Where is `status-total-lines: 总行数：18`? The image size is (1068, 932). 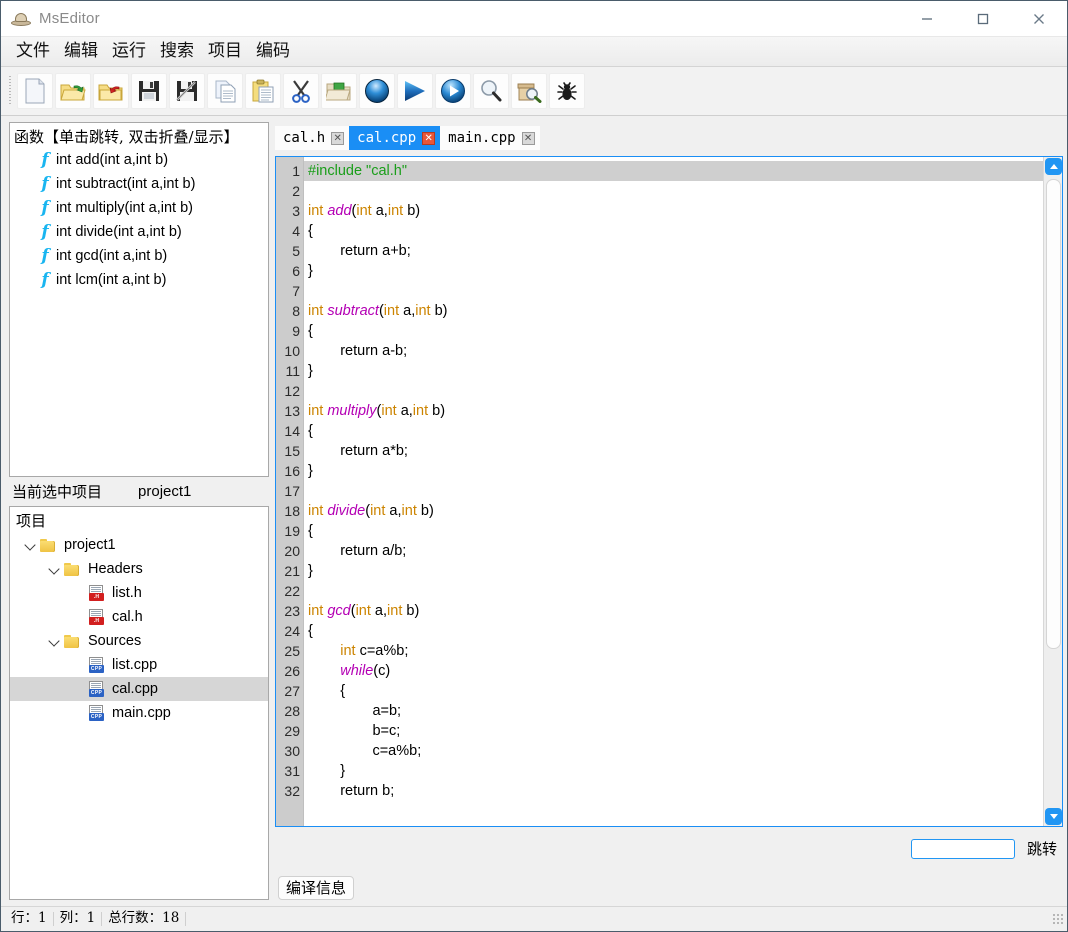
status-total-lines: 总行数：18 is located at coordinates (144, 919).